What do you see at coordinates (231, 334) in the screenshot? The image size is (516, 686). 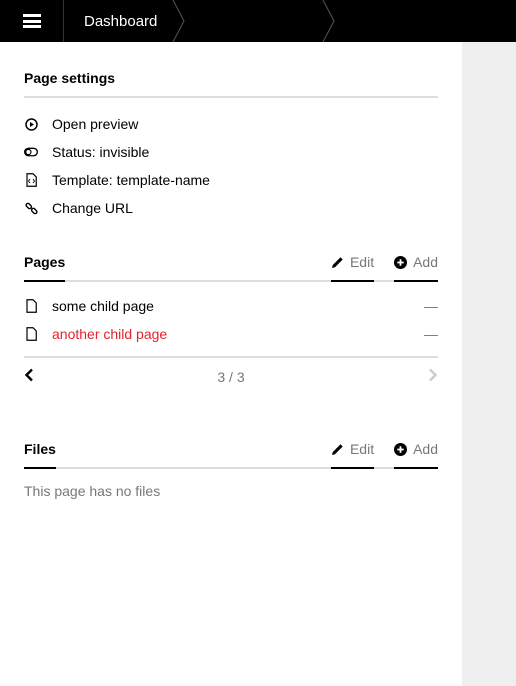 I see `page-item: another child page —` at bounding box center [231, 334].